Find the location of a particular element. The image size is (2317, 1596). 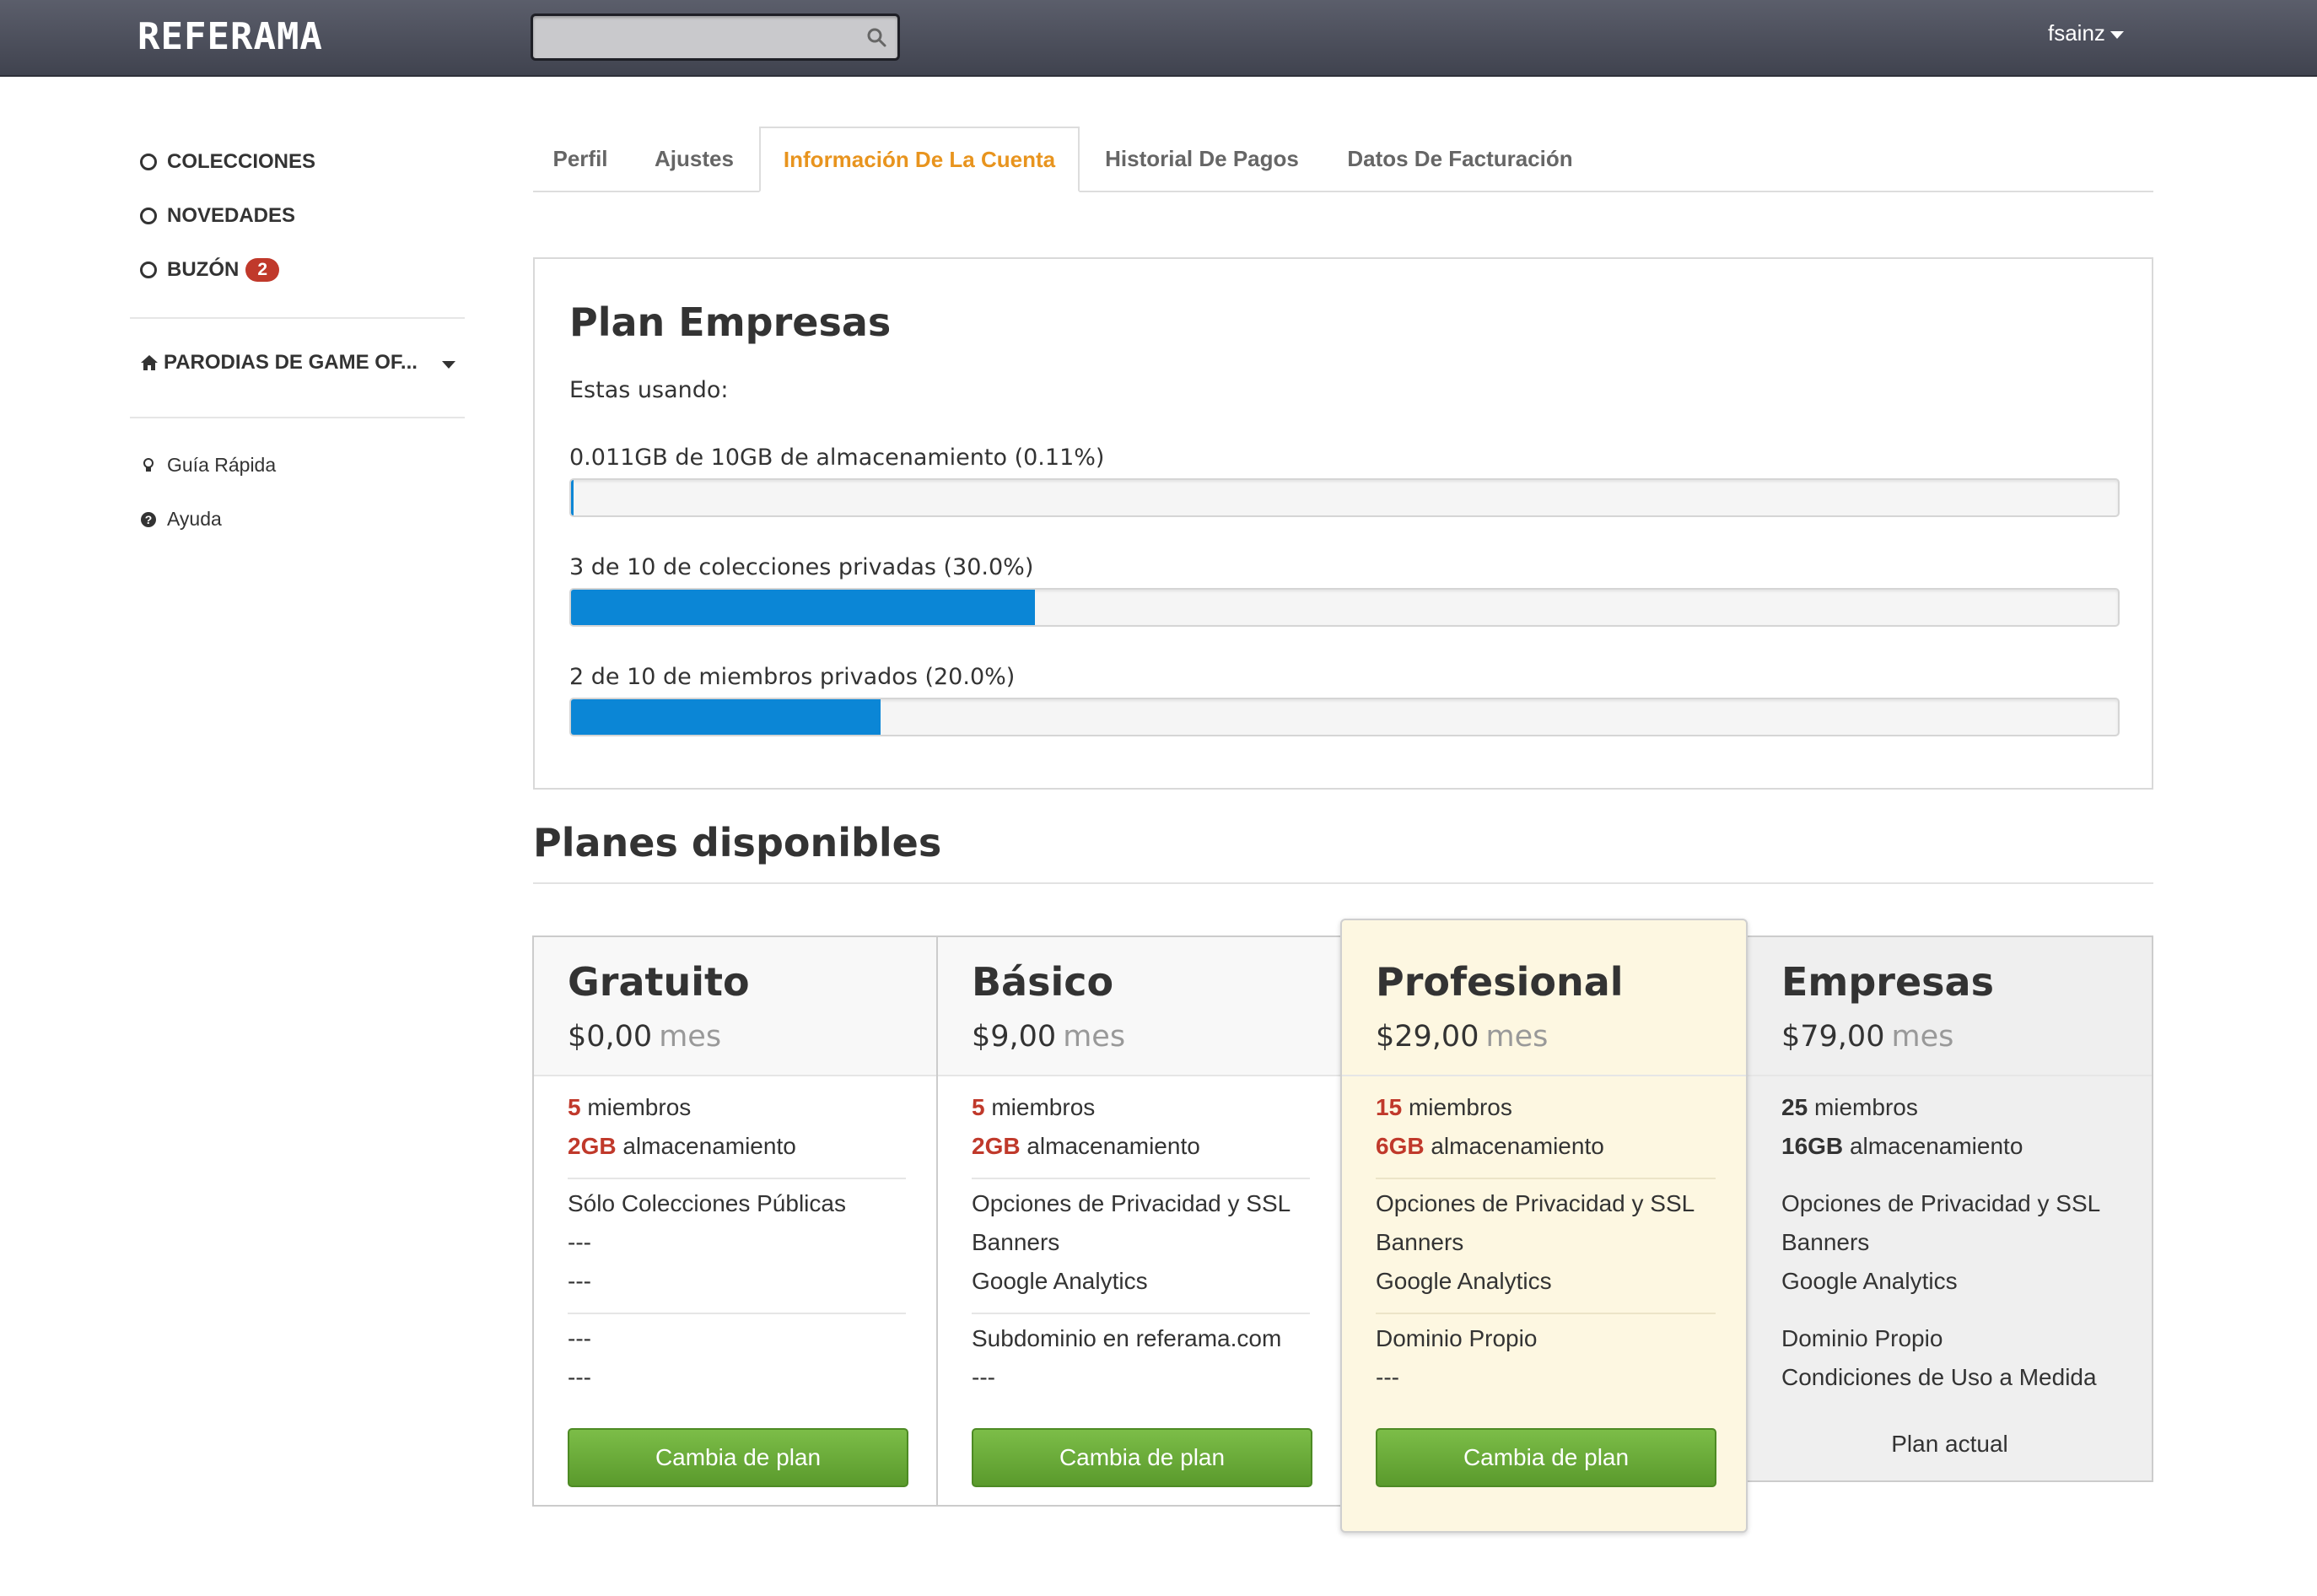

members-usage-label: 2 de 10 de miembros privados (20.0%) is located at coordinates (792, 677).